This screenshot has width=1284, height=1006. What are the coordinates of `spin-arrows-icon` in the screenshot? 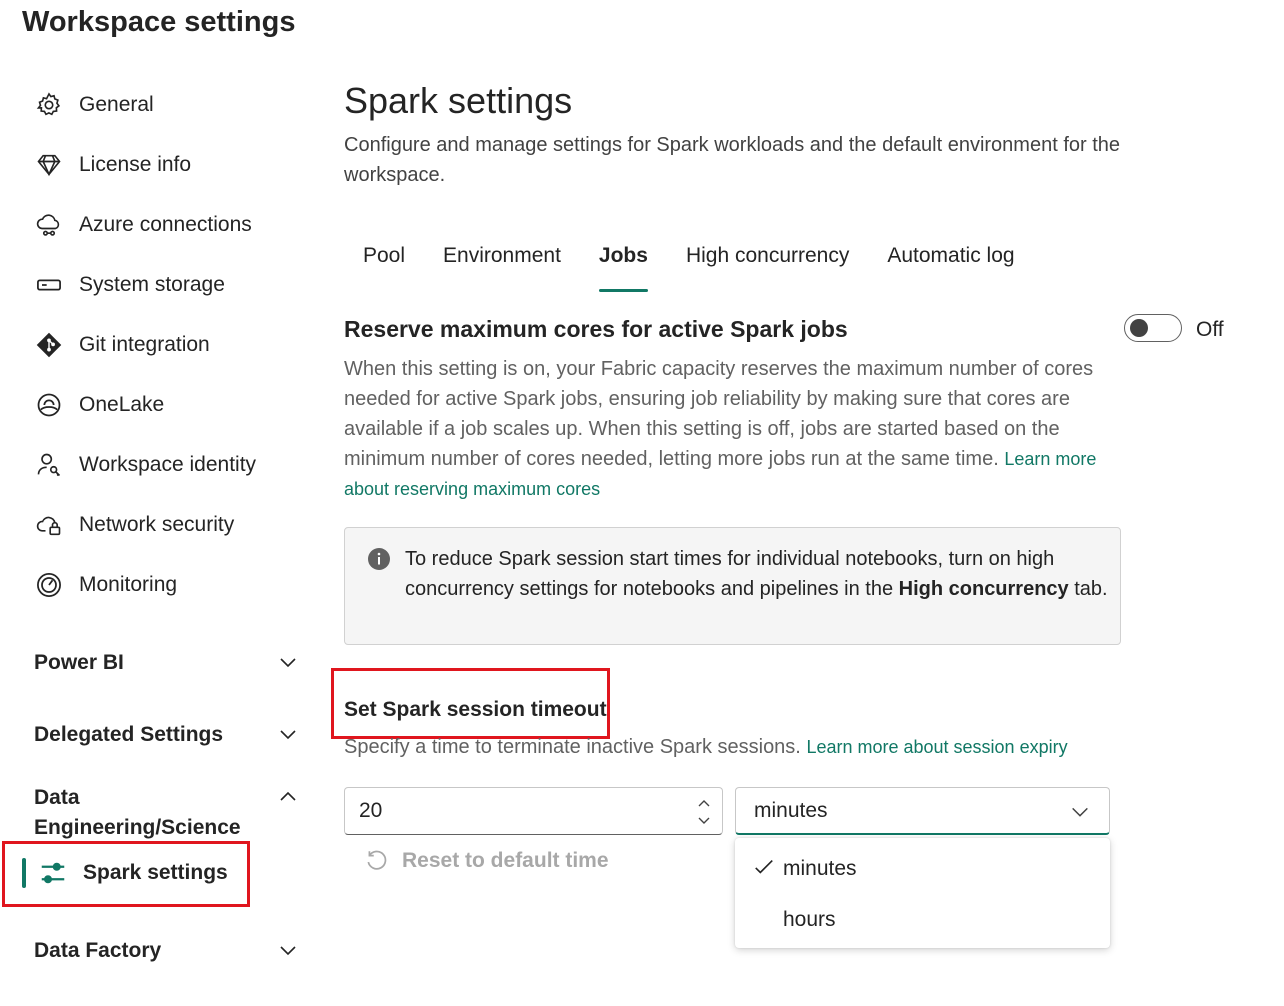 It's located at (704, 812).